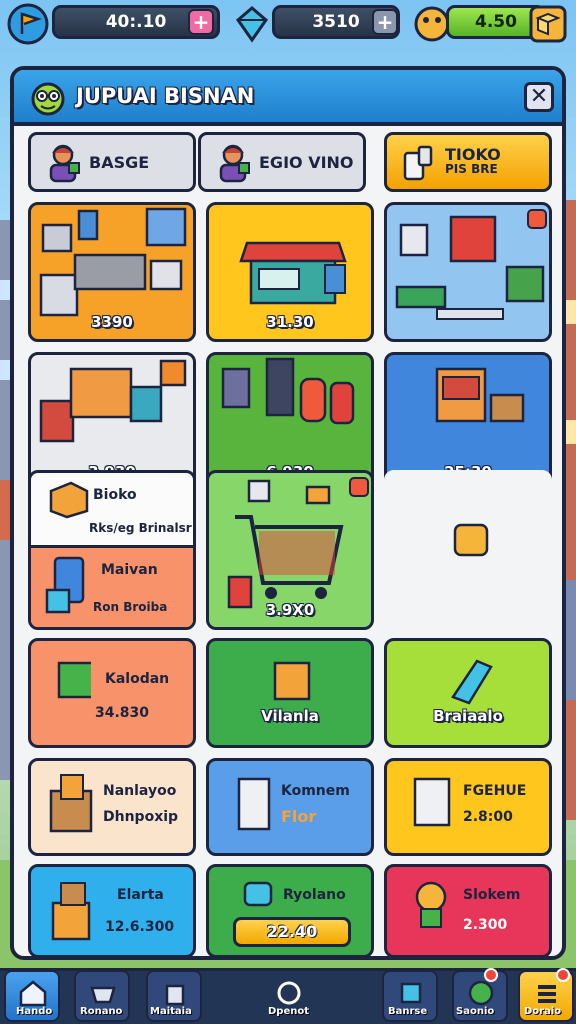  Describe the element at coordinates (112, 807) in the screenshot. I see `business-card-13: Nanlayoo Dhnpoxip` at that location.